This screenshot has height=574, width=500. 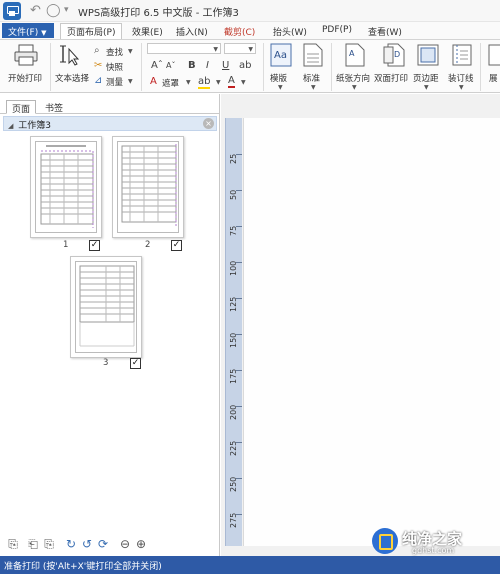 I want to click on file-menu-button: 文件(F) ▼, so click(x=28, y=30).